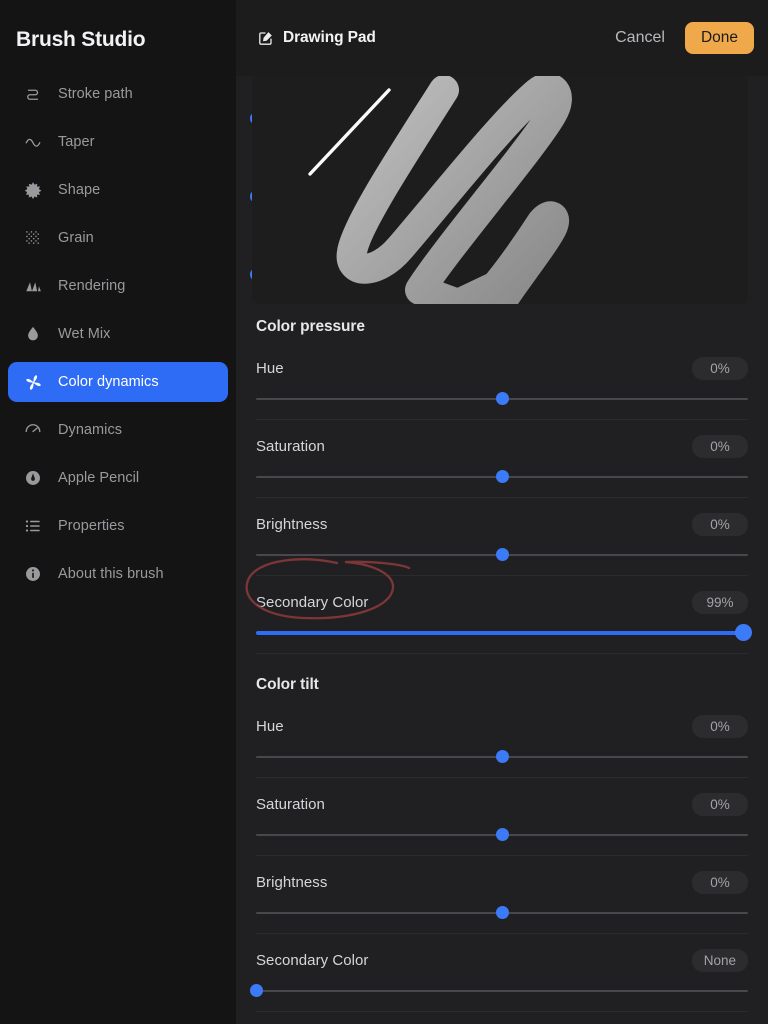 The image size is (768, 1024). I want to click on sidebar-item-label: Wet Mix, so click(84, 334).